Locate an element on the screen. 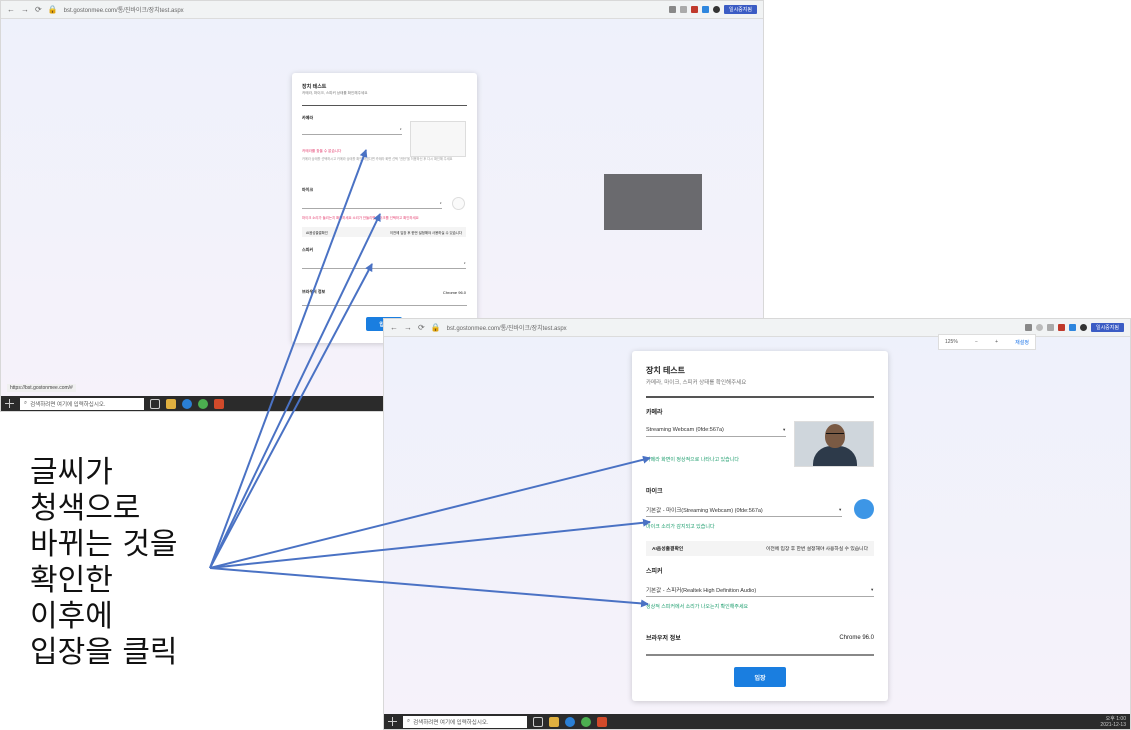 Image resolution: width=1131 pixels, height=730 pixels. zoom-popup: 125% − + 재설정 is located at coordinates (987, 342).